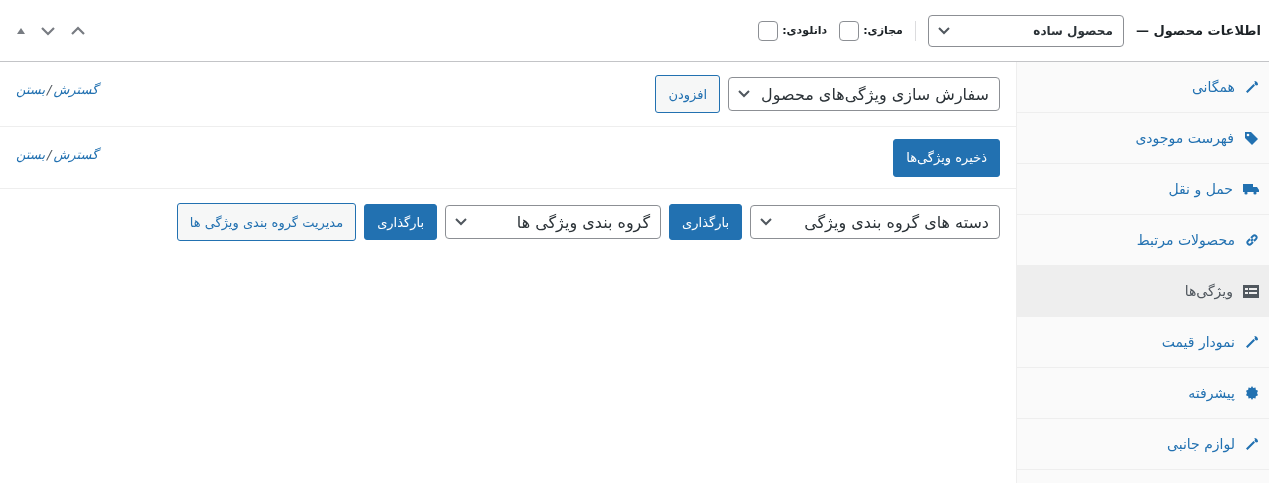 The width and height of the screenshot is (1269, 483). Describe the element at coordinates (1025, 30) in the screenshot. I see `product-type-select: محصول ساده` at that location.